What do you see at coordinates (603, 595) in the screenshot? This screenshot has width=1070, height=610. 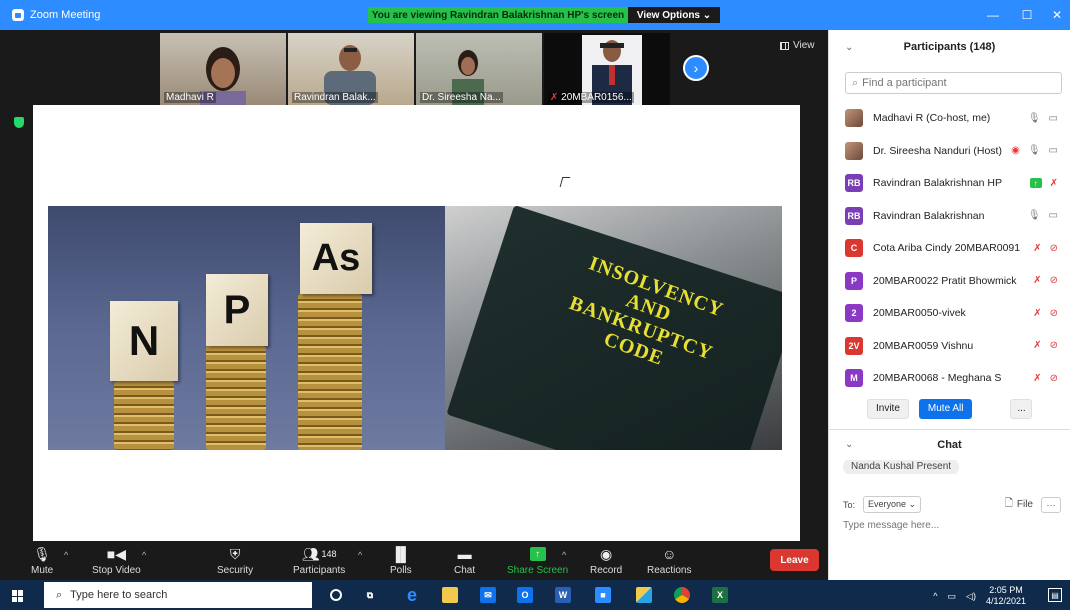 I see `zoom-taskbar-icon: ■` at bounding box center [603, 595].